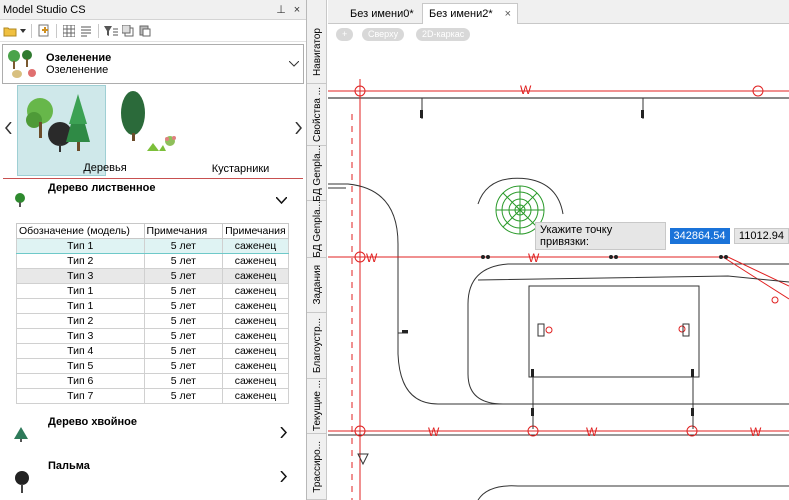 The width and height of the screenshot is (789, 500). Describe the element at coordinates (153, 178) in the screenshot. I see `section-divider` at that location.